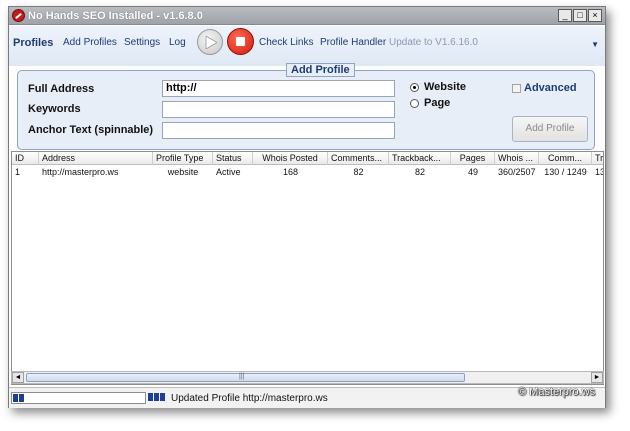 Image resolution: width=630 pixels, height=431 pixels. What do you see at coordinates (550, 129) in the screenshot?
I see `add-profile-button: Add Profile` at bounding box center [550, 129].